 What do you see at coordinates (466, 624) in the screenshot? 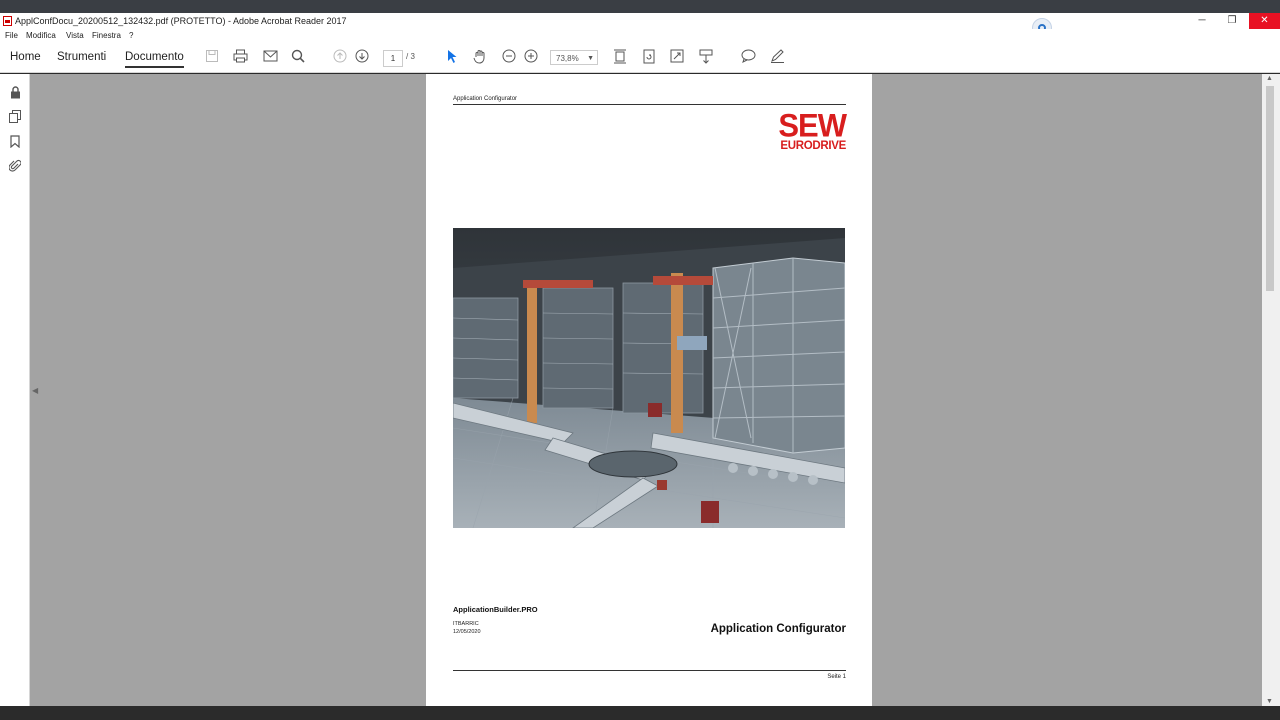
I see `author-code: ITBARRIC` at bounding box center [466, 624].